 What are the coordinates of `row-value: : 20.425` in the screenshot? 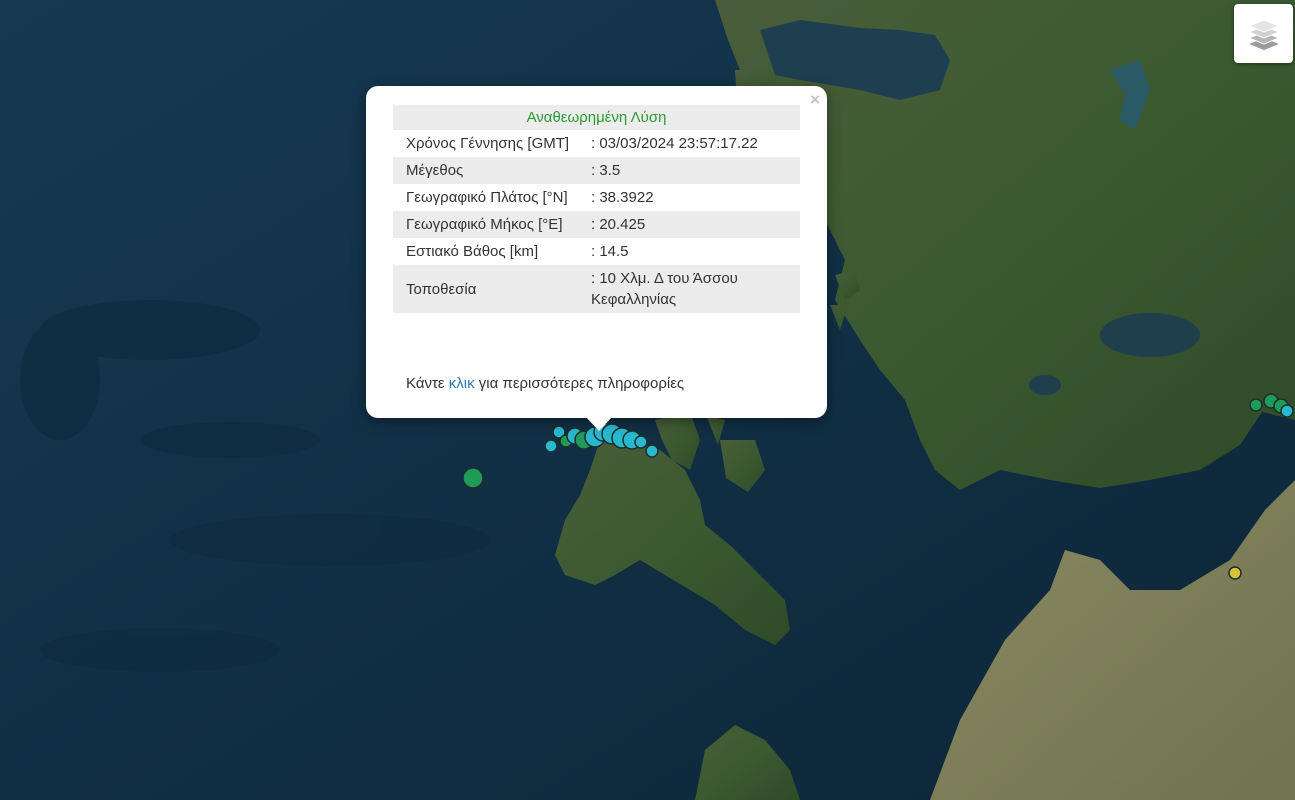 It's located at (694, 224).